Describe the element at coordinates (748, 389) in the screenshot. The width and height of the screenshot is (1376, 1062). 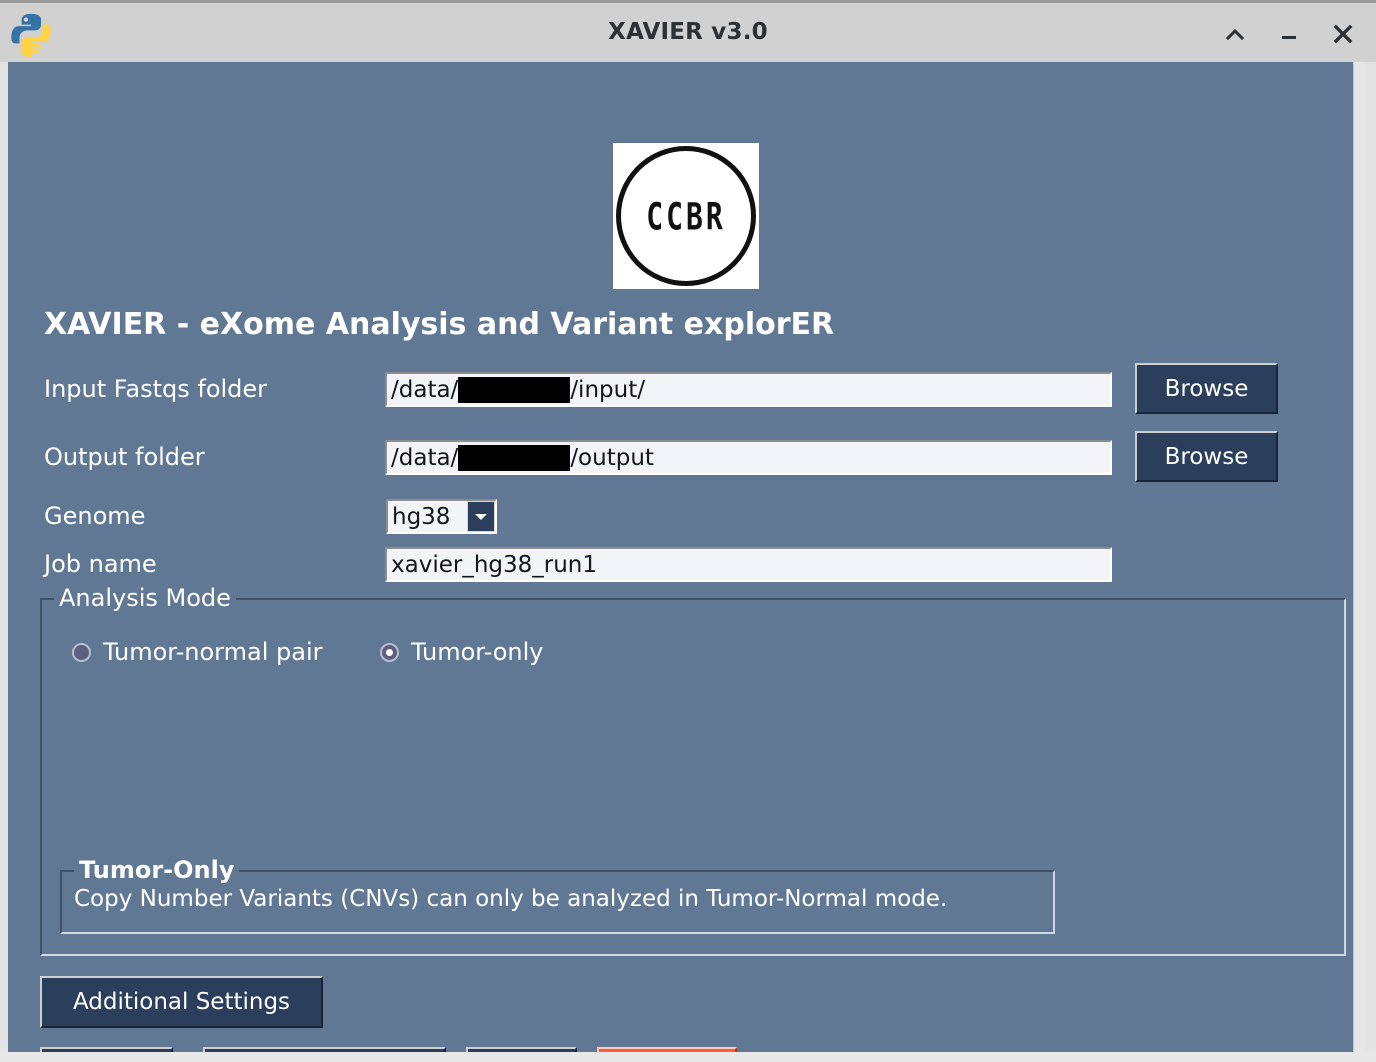
I see `input-fastqs-field: /data/ /input/` at that location.